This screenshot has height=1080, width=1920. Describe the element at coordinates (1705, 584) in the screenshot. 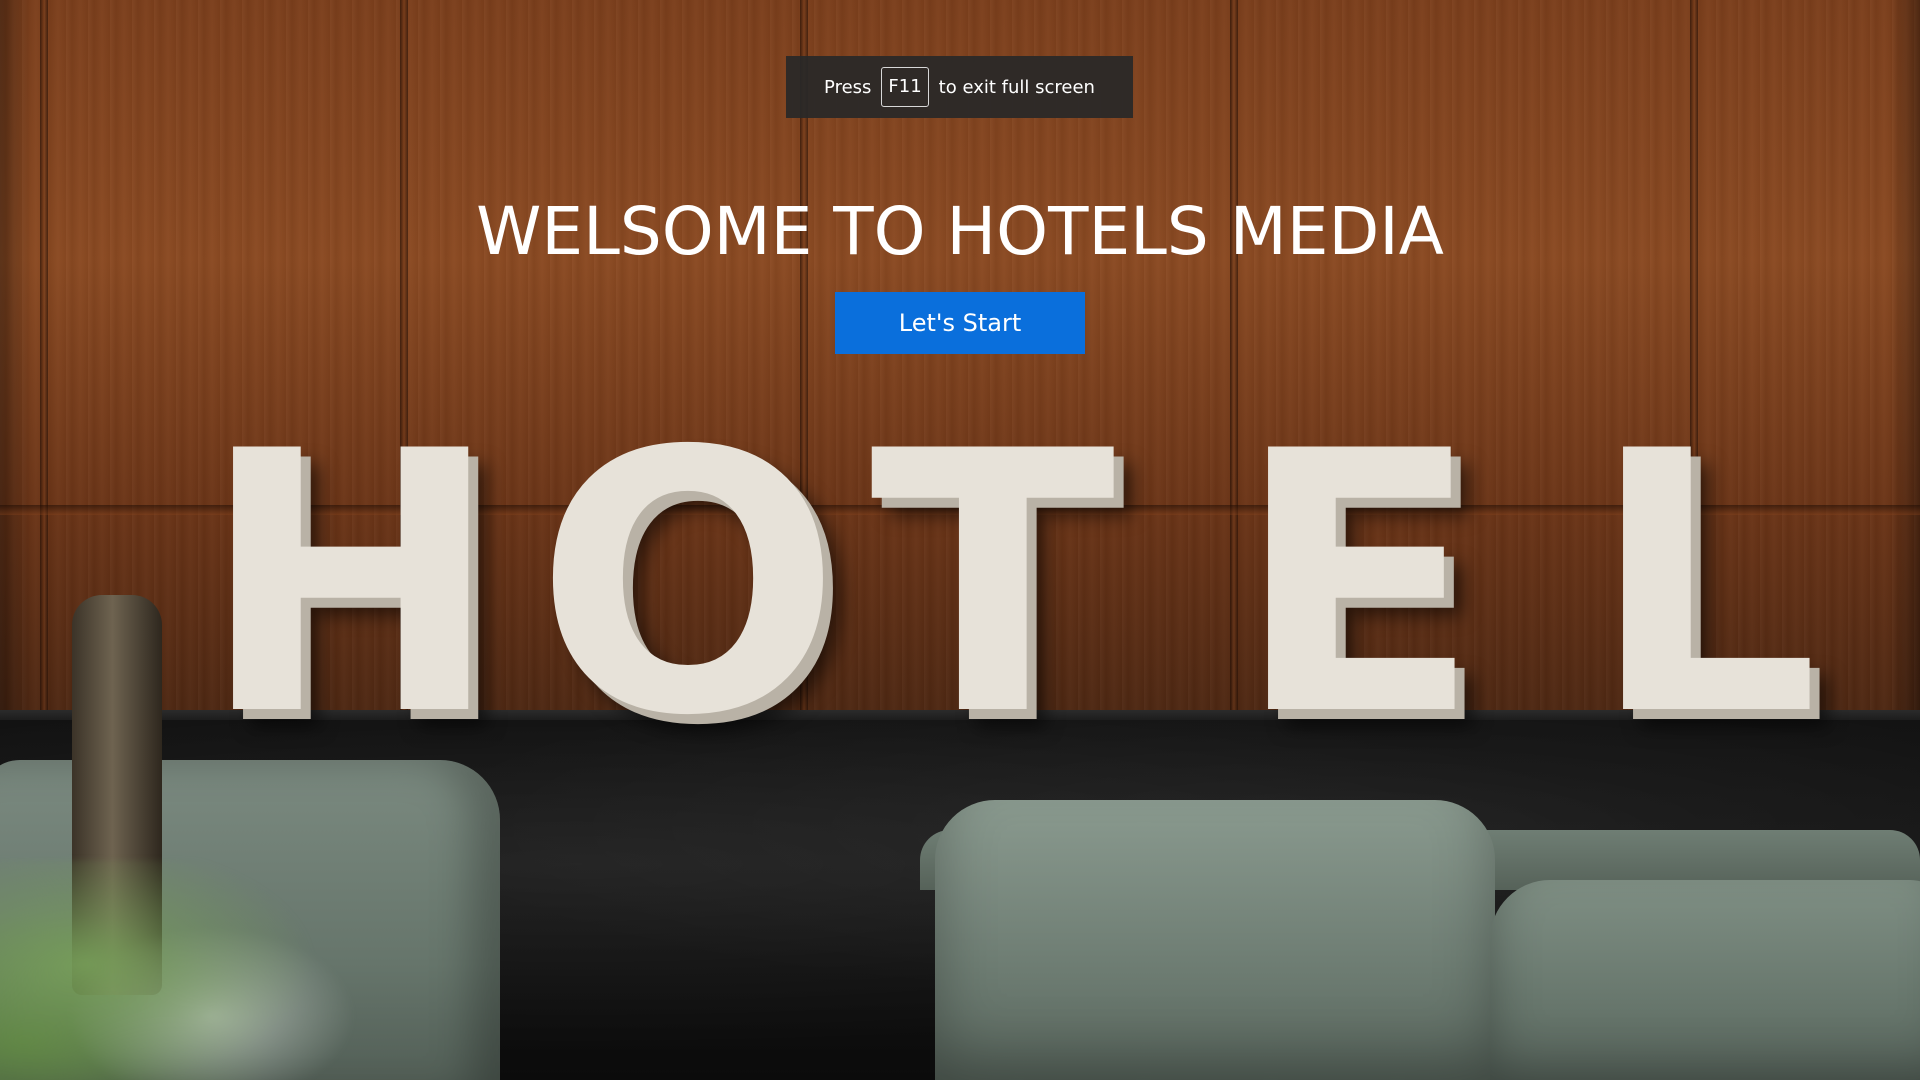

I see `sign-letter: L` at that location.